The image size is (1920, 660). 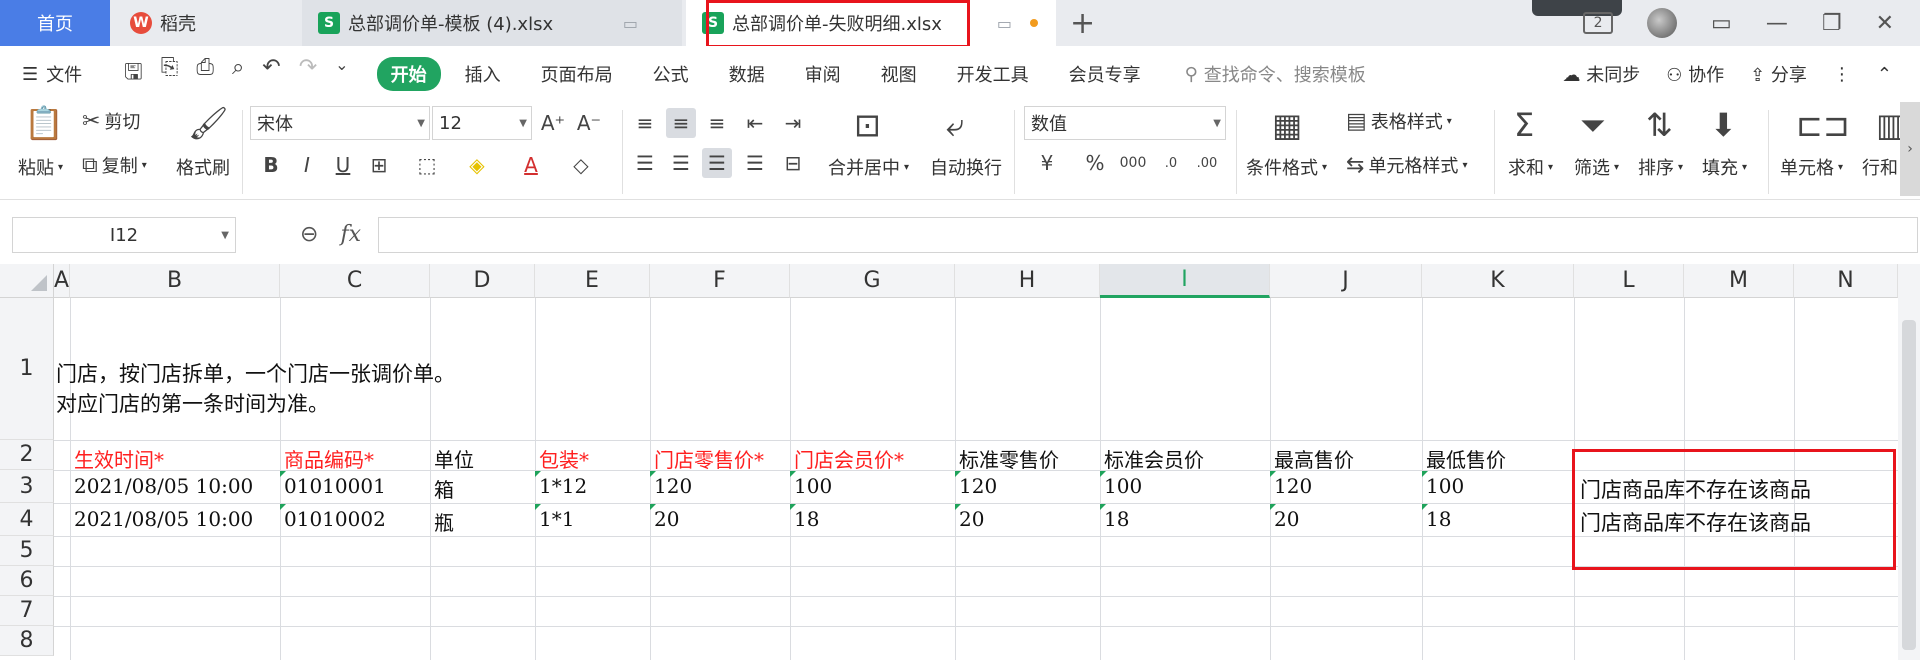 What do you see at coordinates (560, 484) in the screenshot?
I see `table-cell: 1*12` at bounding box center [560, 484].